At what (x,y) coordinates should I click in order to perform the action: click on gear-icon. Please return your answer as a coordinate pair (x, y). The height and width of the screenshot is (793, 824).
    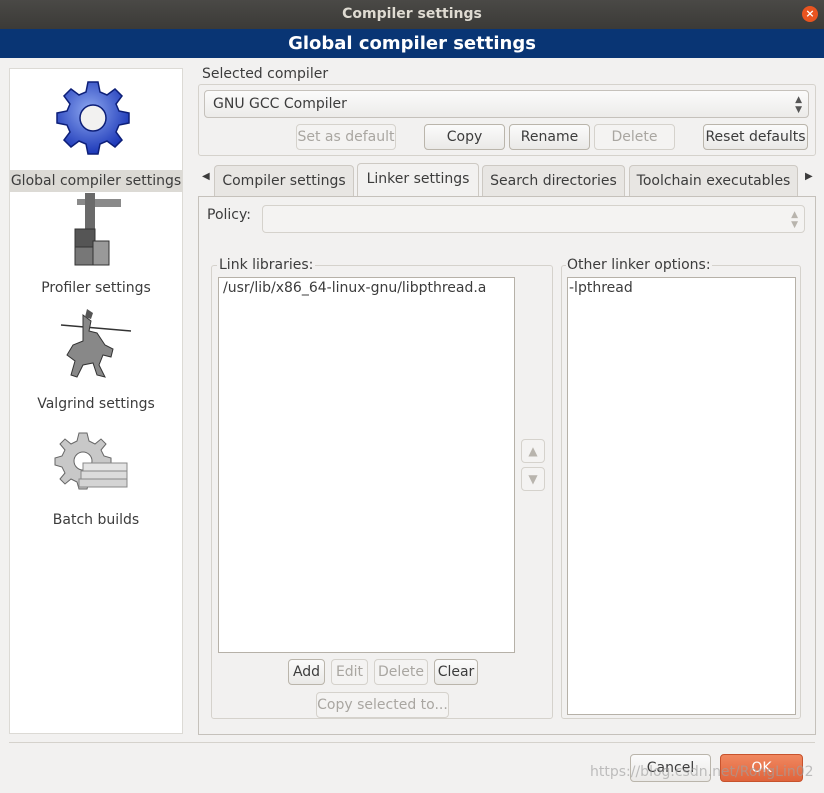
    Looking at the image, I should click on (93, 118).